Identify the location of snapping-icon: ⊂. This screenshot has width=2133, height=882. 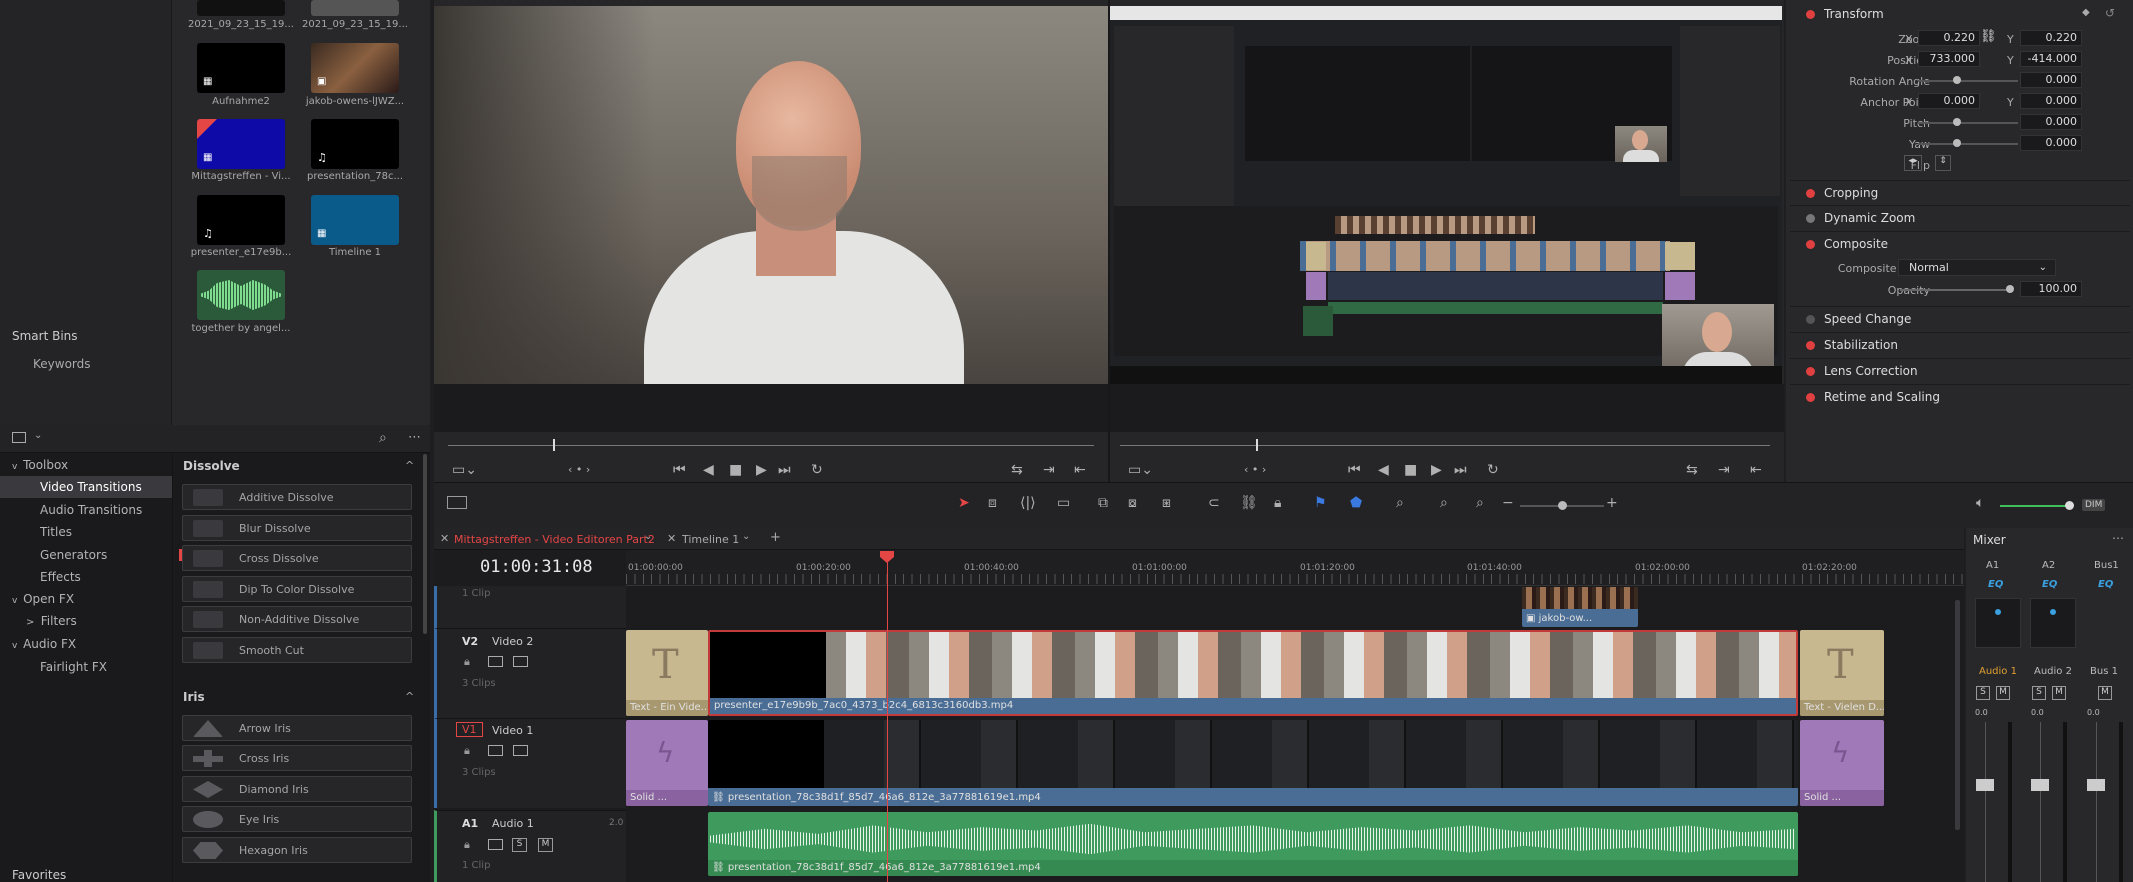
(1214, 503).